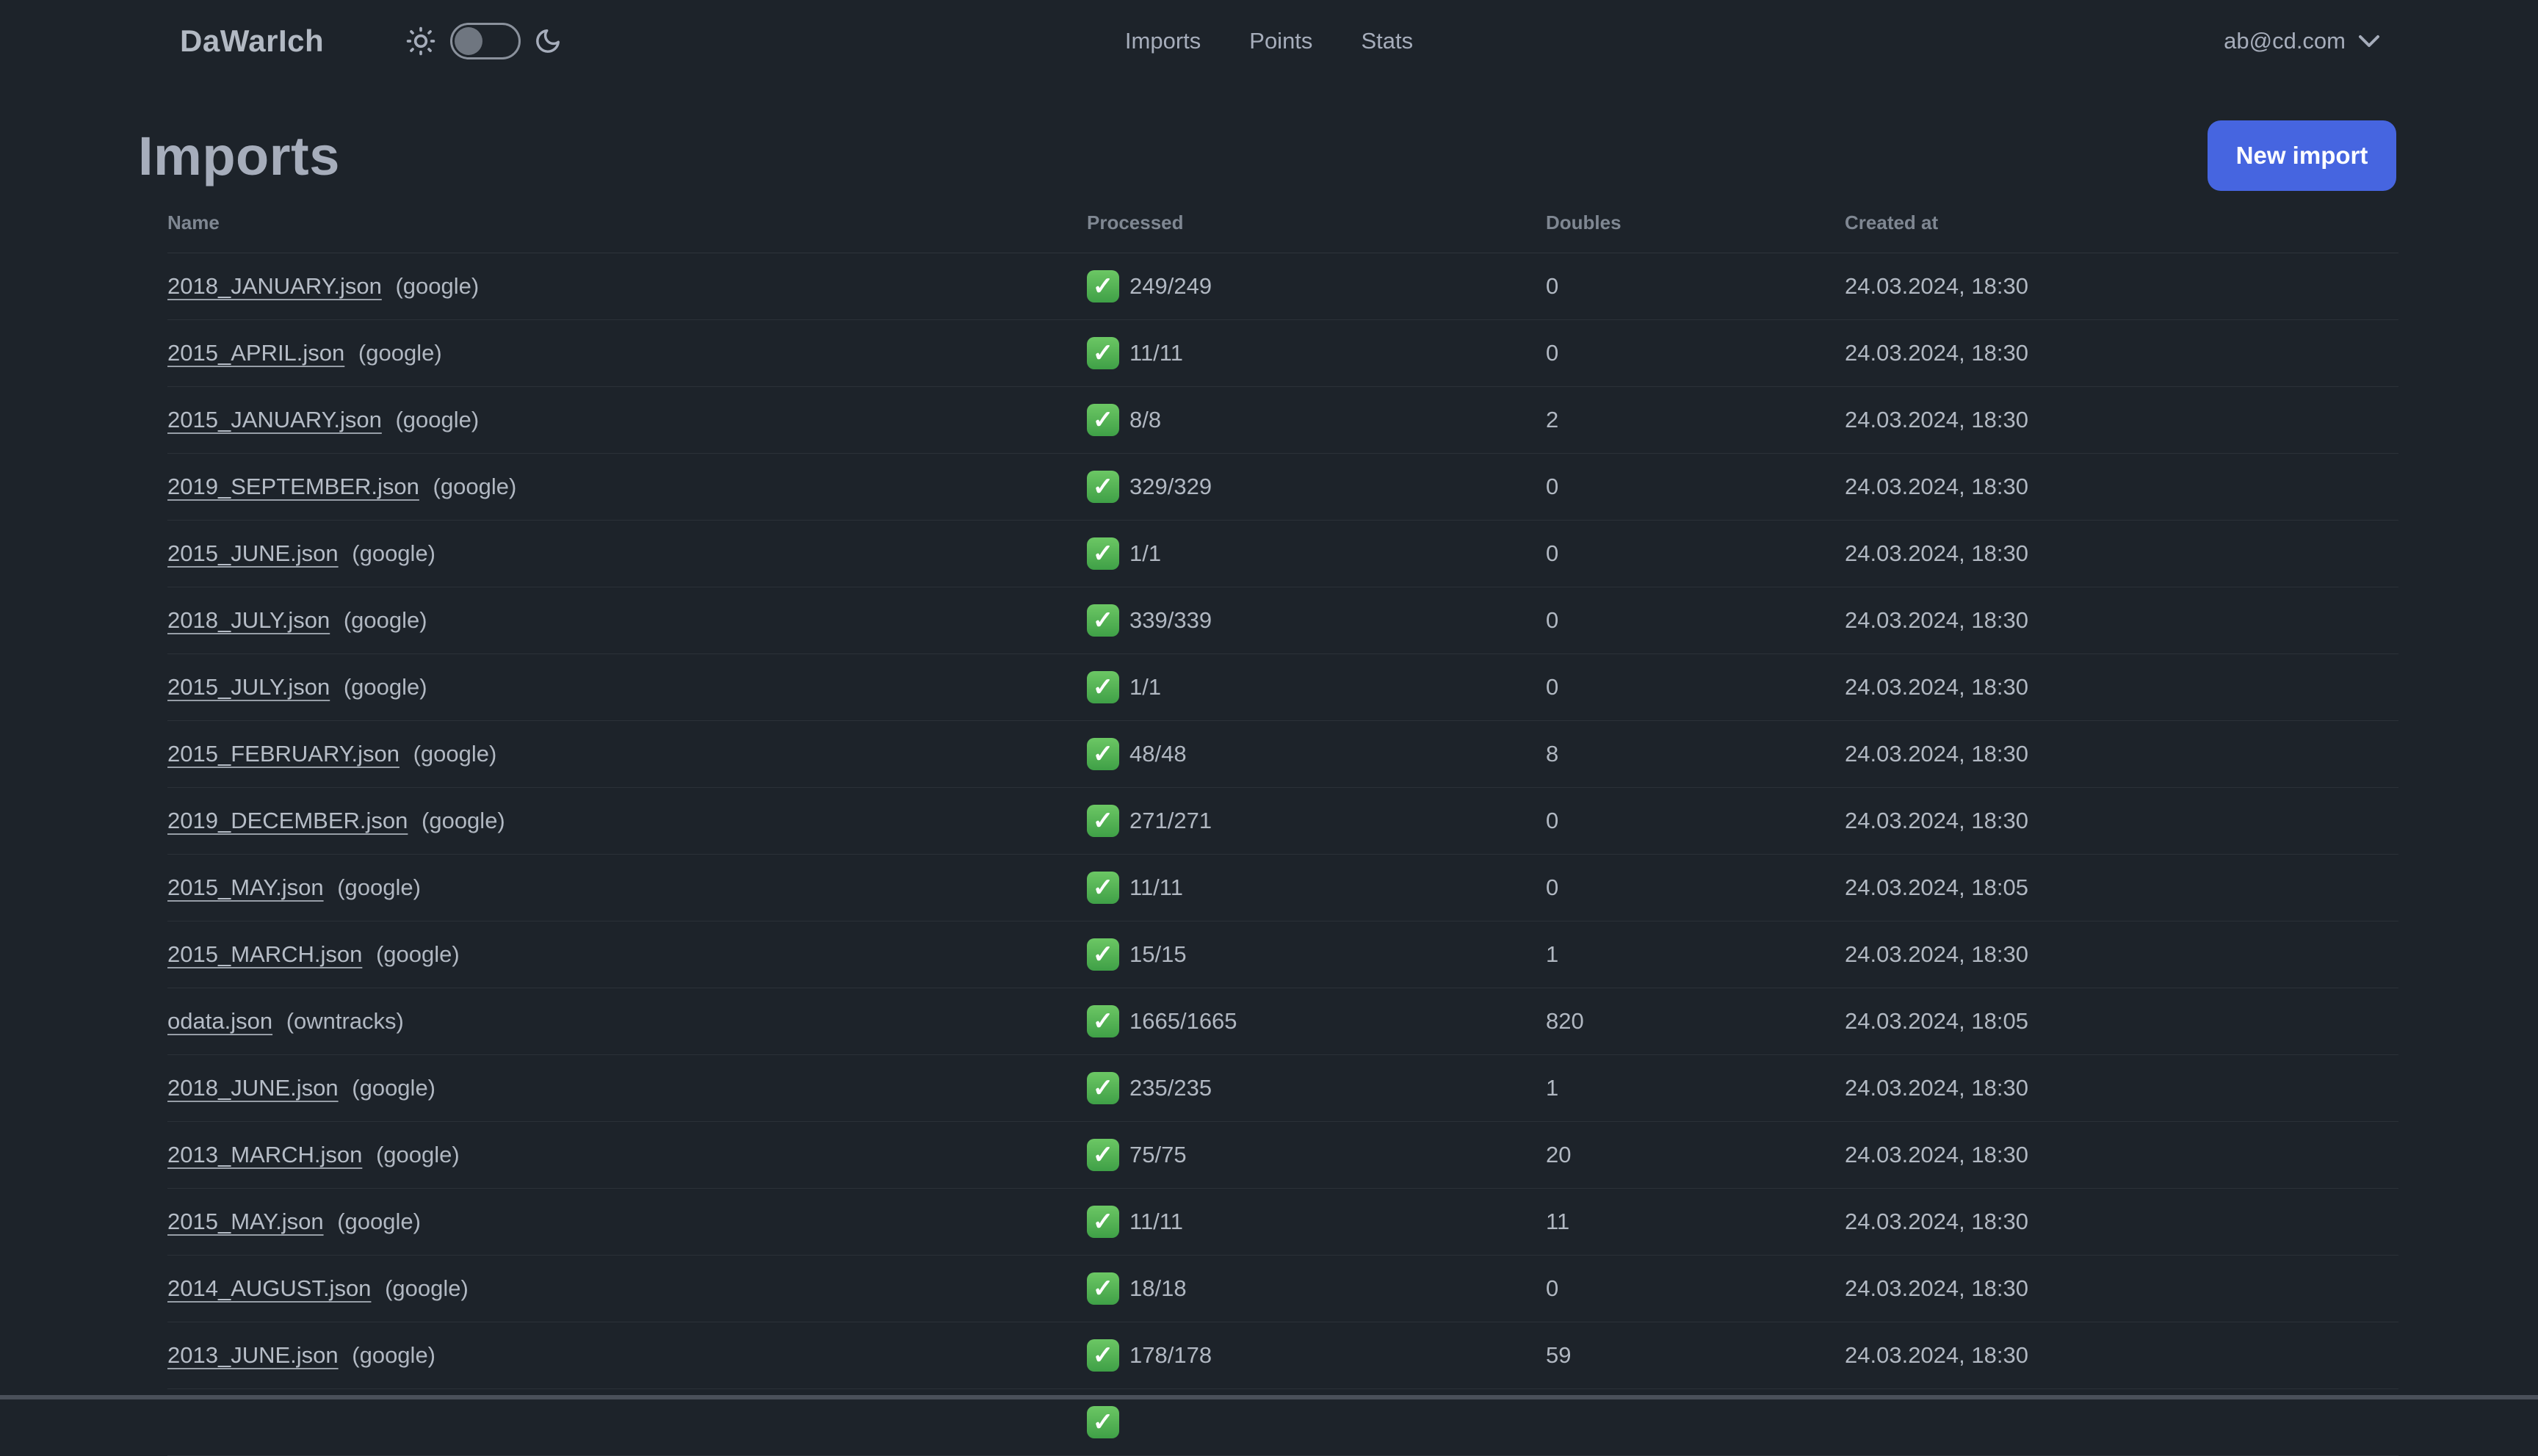 Image resolution: width=2538 pixels, height=1456 pixels. I want to click on import-file-link: 2015_JANUARY.json, so click(274, 419).